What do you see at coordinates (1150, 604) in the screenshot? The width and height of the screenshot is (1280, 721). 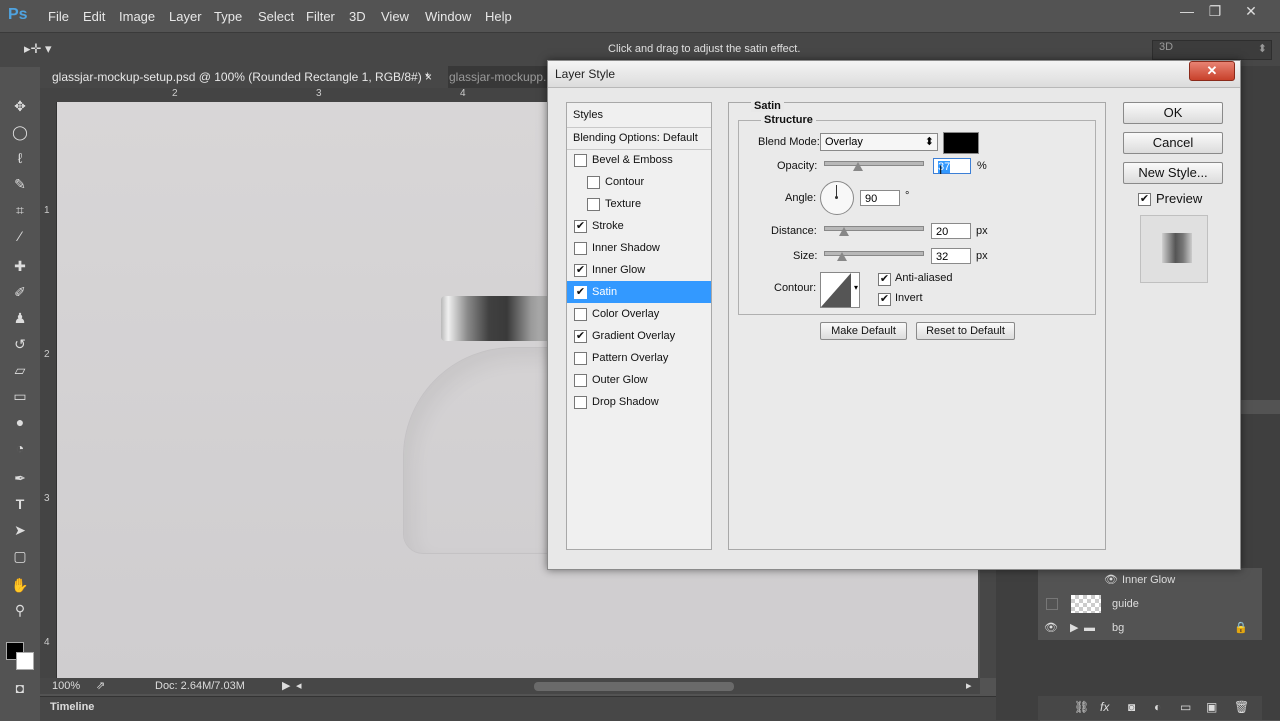 I see `layer-row-guide: guide` at bounding box center [1150, 604].